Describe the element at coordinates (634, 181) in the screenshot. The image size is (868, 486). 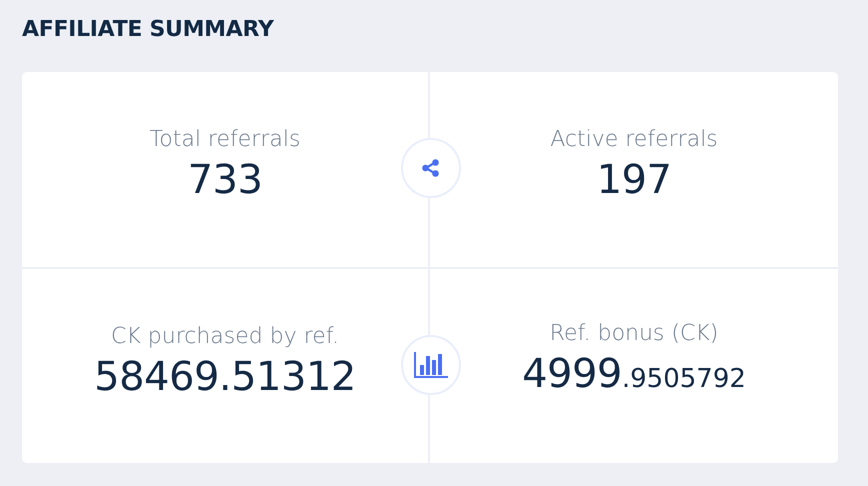
I see `stat-value: 197` at that location.